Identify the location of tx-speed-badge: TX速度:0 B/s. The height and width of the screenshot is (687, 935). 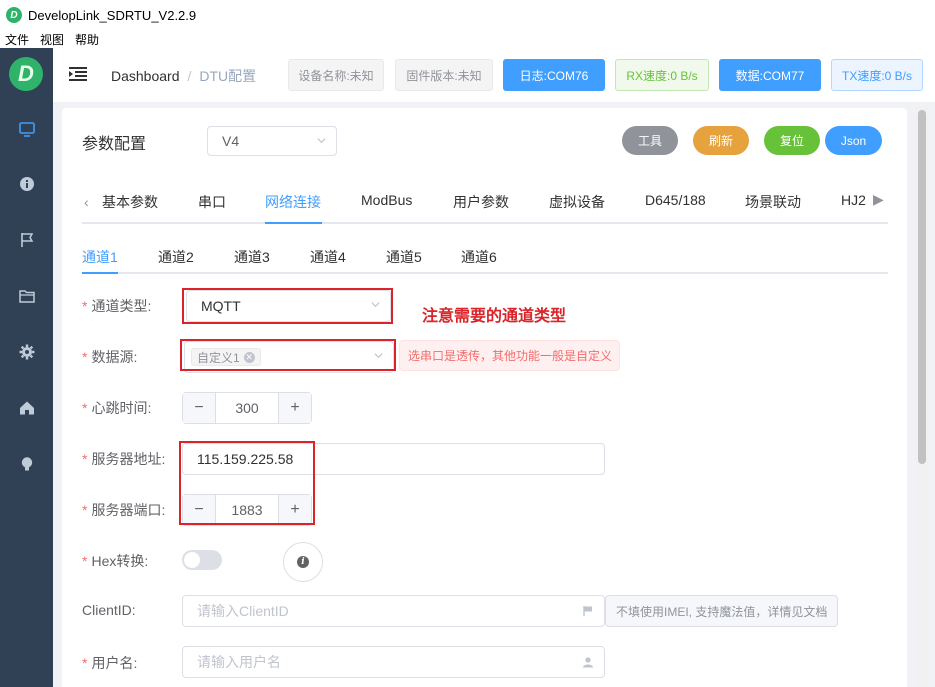
(877, 75).